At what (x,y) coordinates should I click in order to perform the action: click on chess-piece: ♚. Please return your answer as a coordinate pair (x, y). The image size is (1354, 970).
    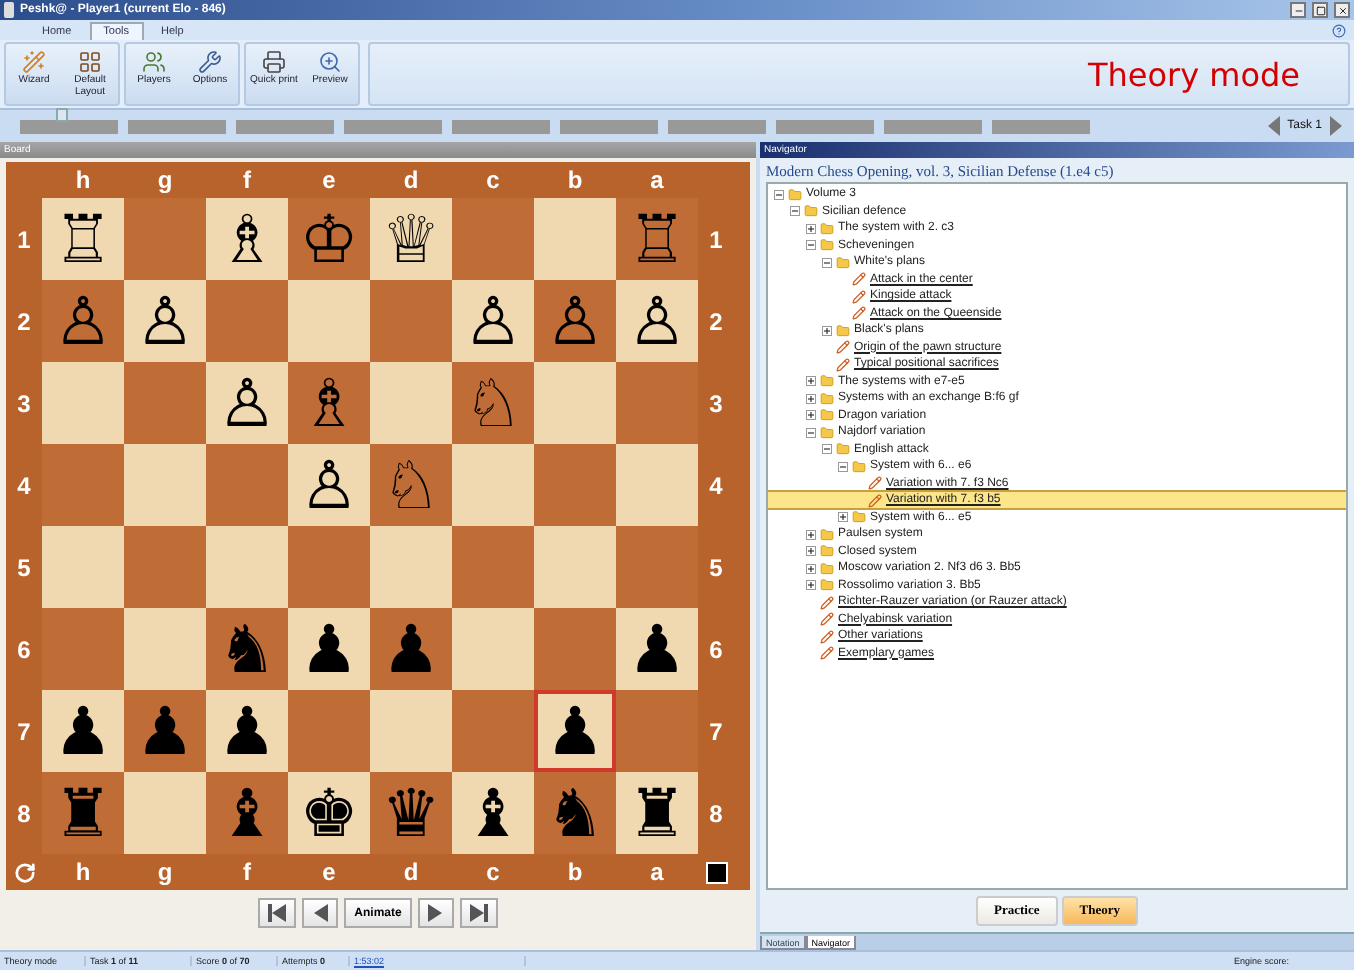
    Looking at the image, I should click on (329, 813).